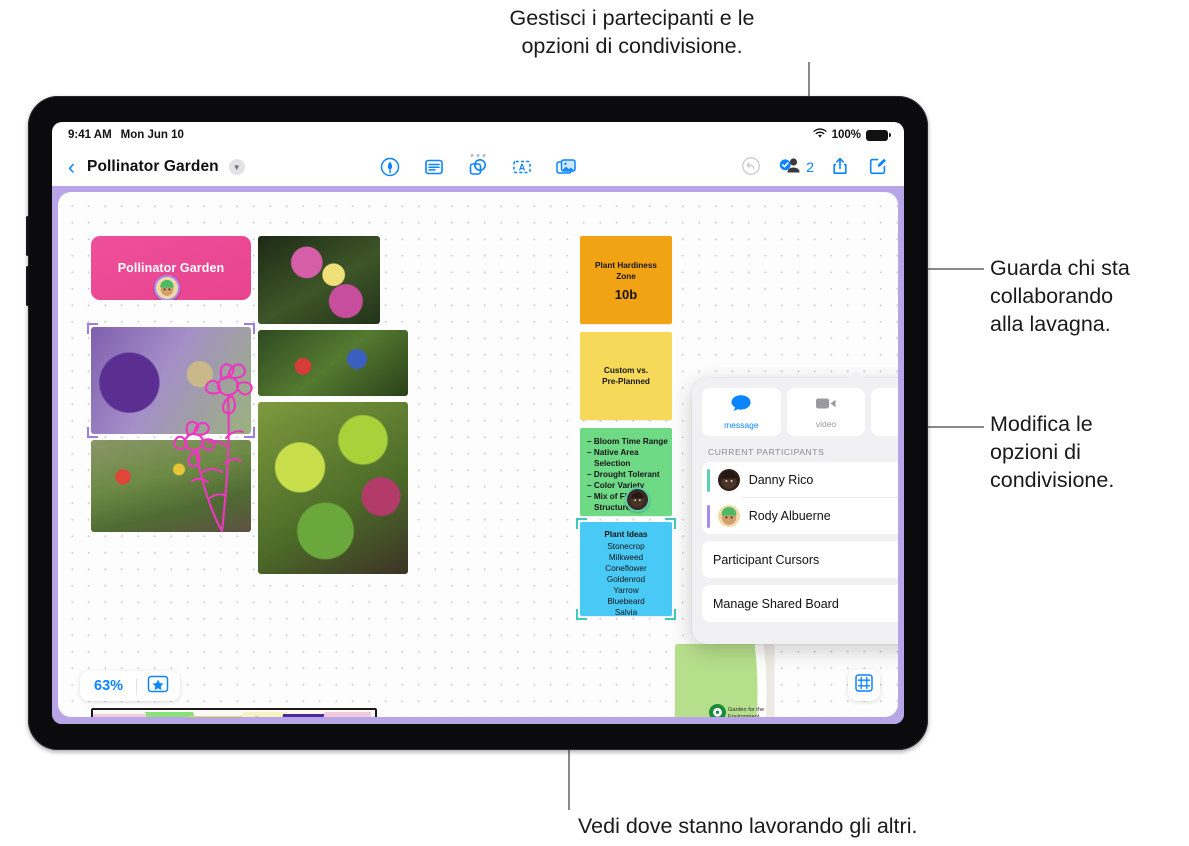 Image resolution: width=1189 pixels, height=846 pixels. Describe the element at coordinates (90, 135) in the screenshot. I see `status-time: 9:41 AM` at that location.